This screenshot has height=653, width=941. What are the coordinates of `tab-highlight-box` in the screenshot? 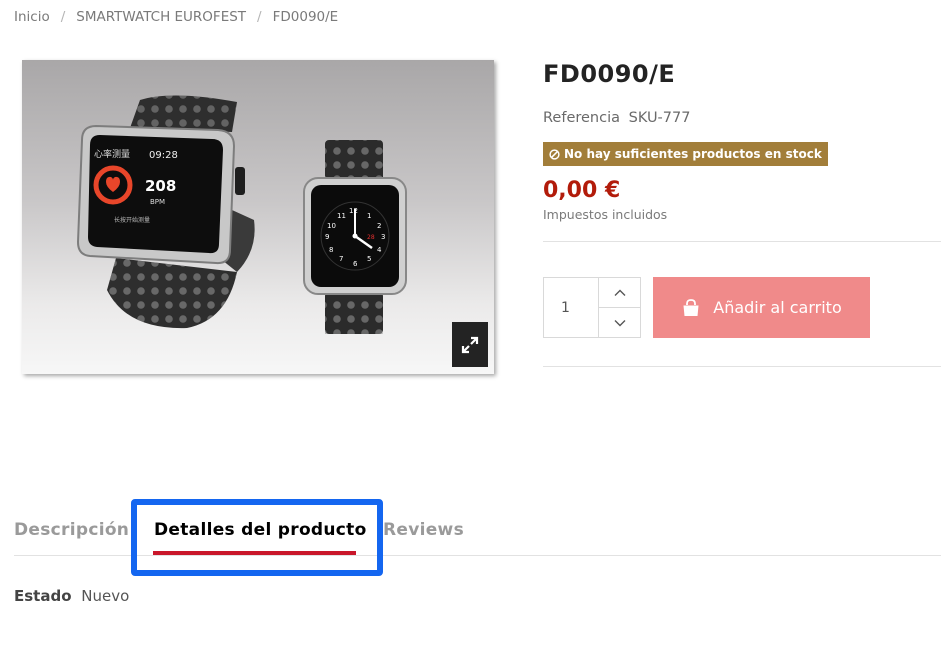 It's located at (257, 537).